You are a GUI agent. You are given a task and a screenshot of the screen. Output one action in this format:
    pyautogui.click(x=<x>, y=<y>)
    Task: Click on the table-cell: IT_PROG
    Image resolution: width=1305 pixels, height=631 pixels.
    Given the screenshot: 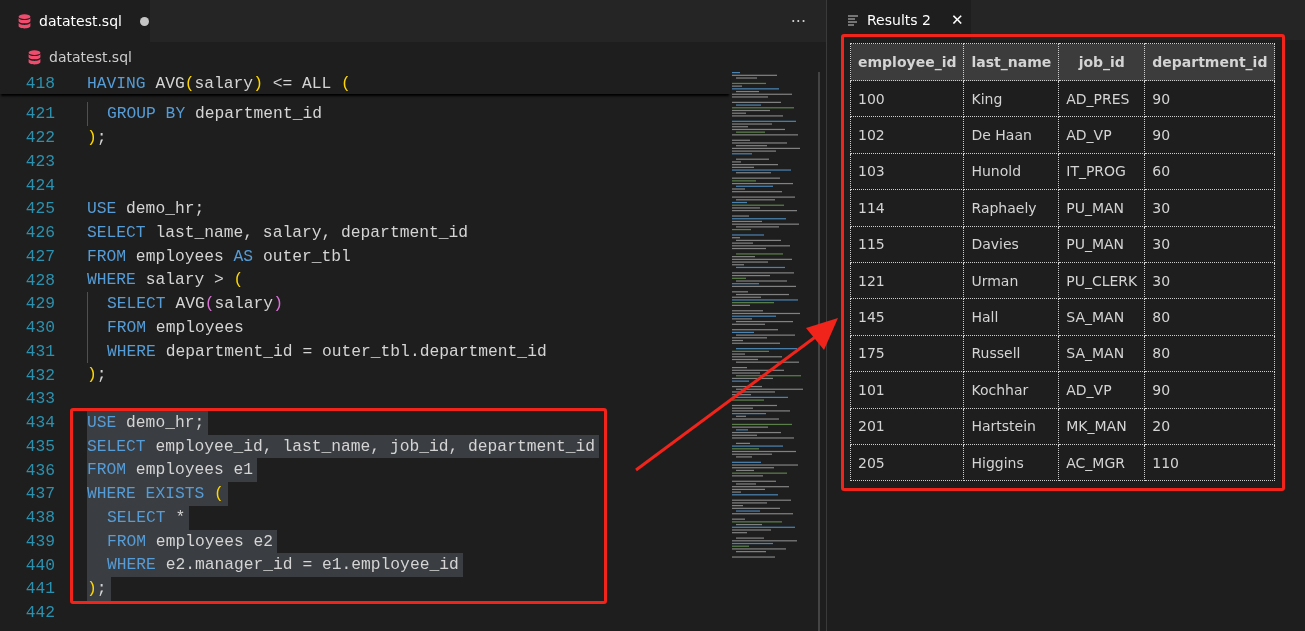 What is the action you would take?
    pyautogui.click(x=1101, y=171)
    